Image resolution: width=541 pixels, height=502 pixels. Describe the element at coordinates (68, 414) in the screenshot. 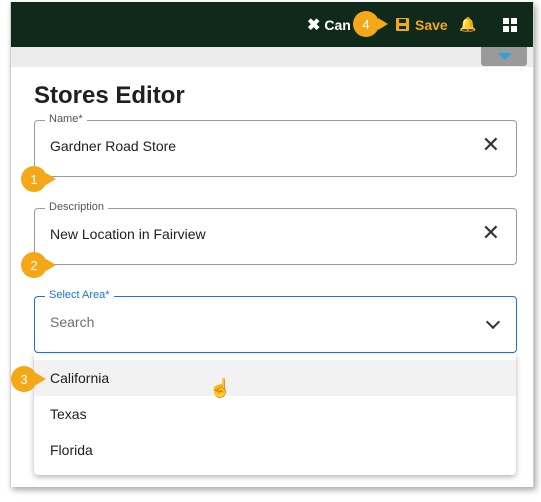

I see `option-label: Texas` at that location.